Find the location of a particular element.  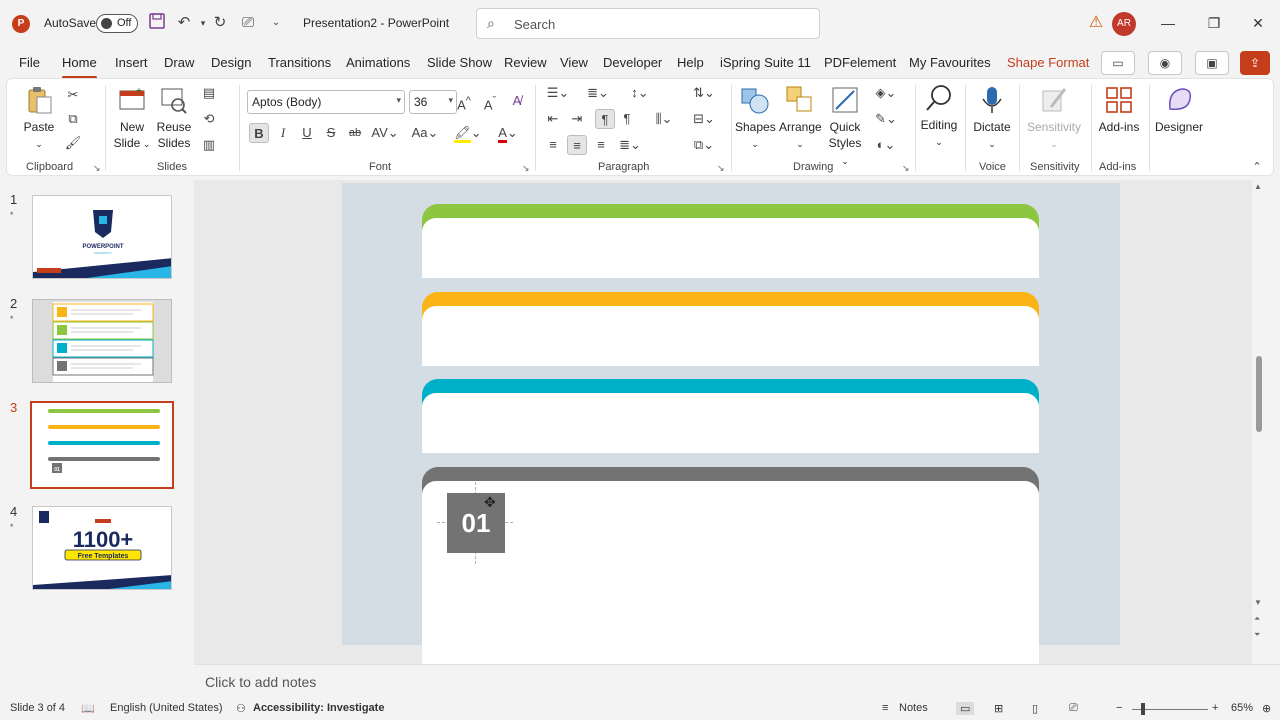

notes-icon: ≡ is located at coordinates (885, 708).